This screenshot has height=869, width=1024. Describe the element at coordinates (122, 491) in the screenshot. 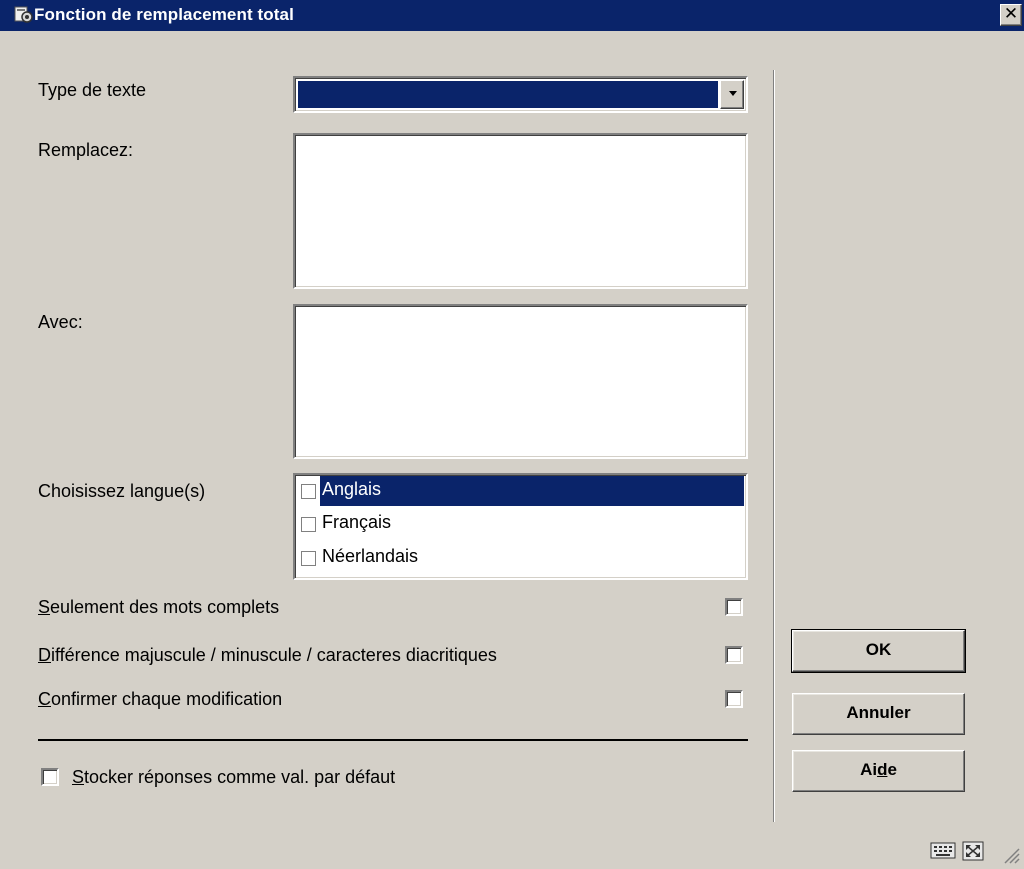

I see `languages-label: Choisissez langue(s)` at that location.